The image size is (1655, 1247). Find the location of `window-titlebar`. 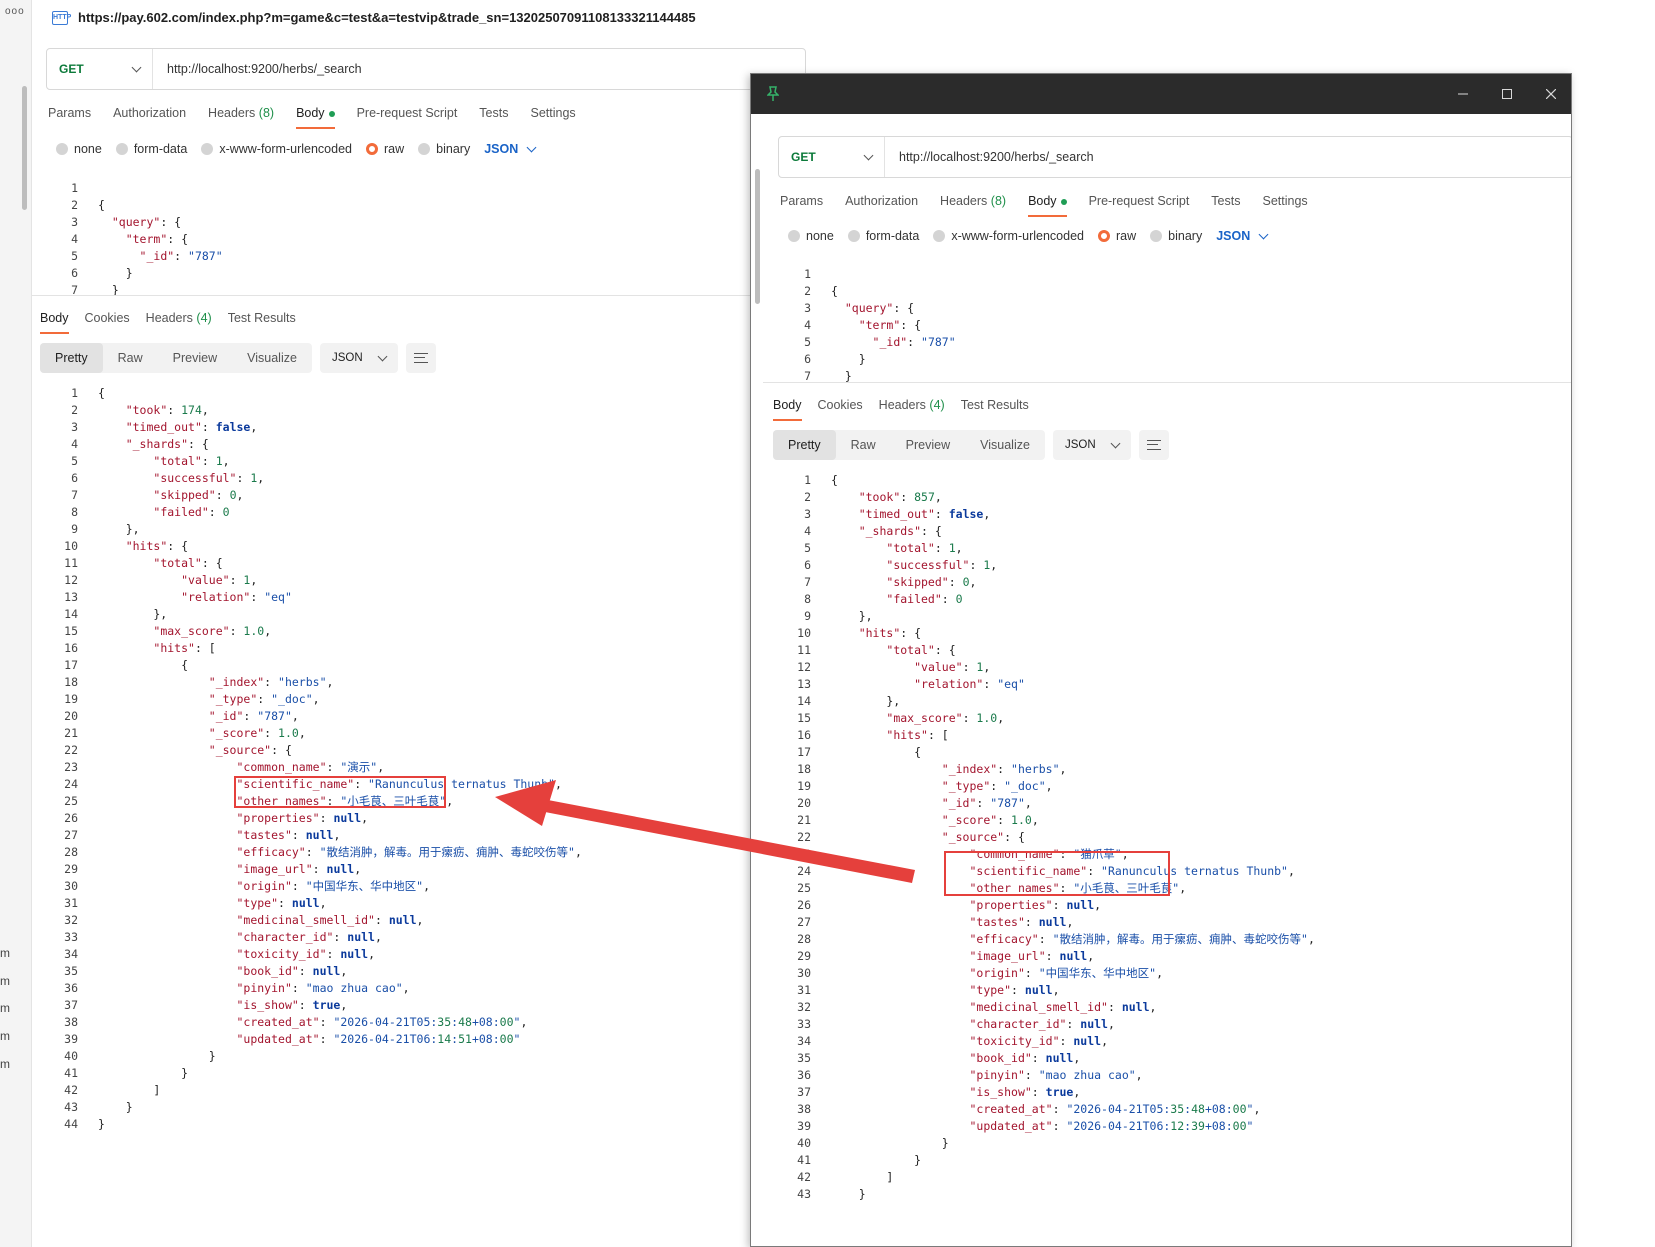

window-titlebar is located at coordinates (1161, 94).